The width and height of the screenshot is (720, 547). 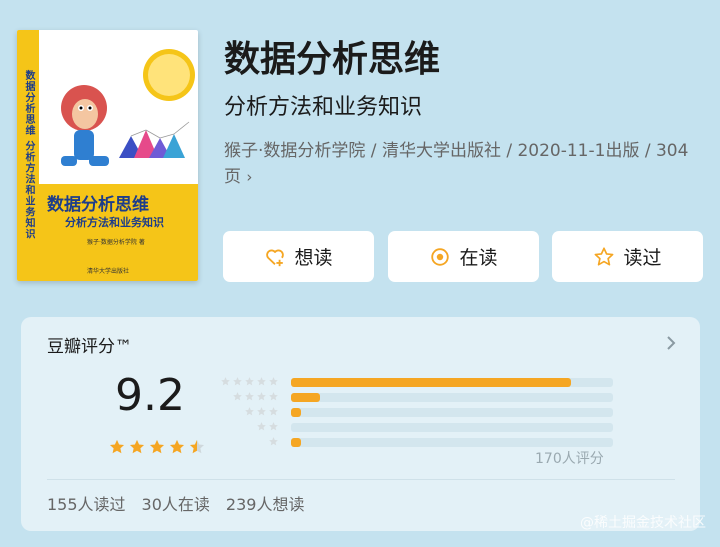 What do you see at coordinates (265, 503) in the screenshot?
I see `readers-want: 239人想读` at bounding box center [265, 503].